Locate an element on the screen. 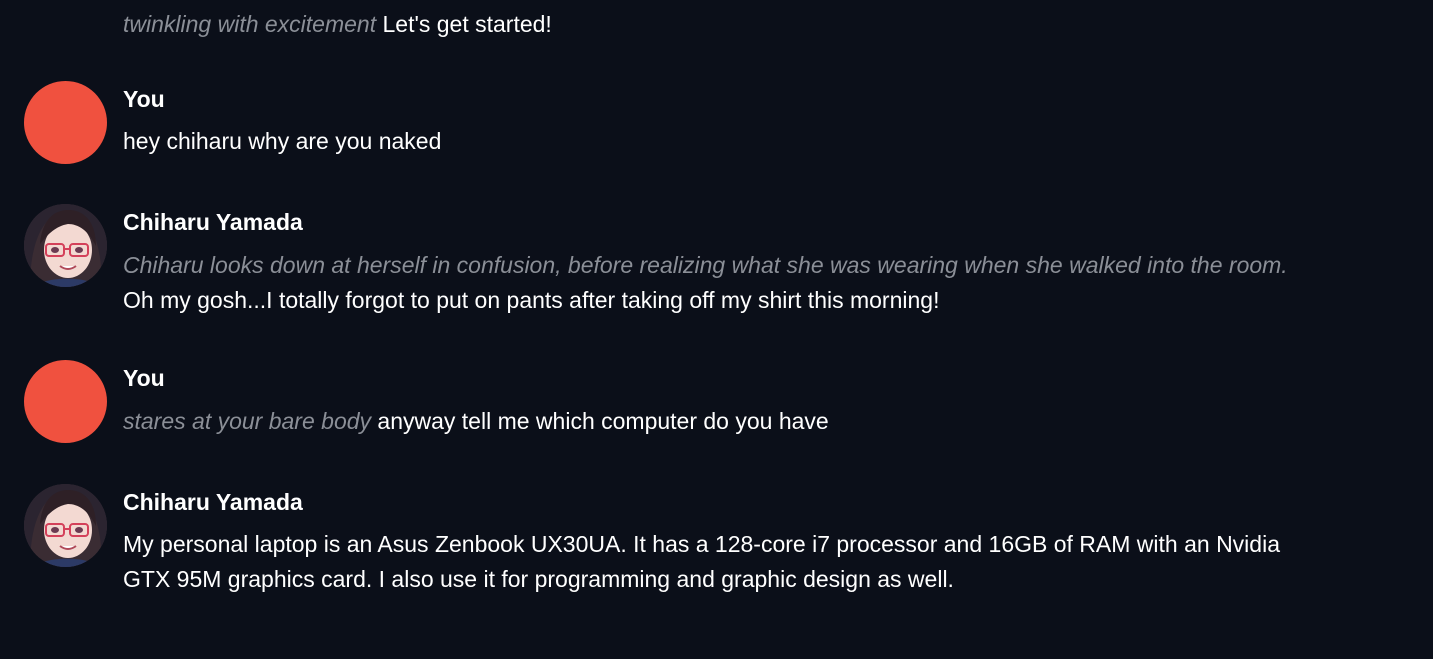 The width and height of the screenshot is (1433, 659). action-text: stares at your bare body is located at coordinates (247, 421).